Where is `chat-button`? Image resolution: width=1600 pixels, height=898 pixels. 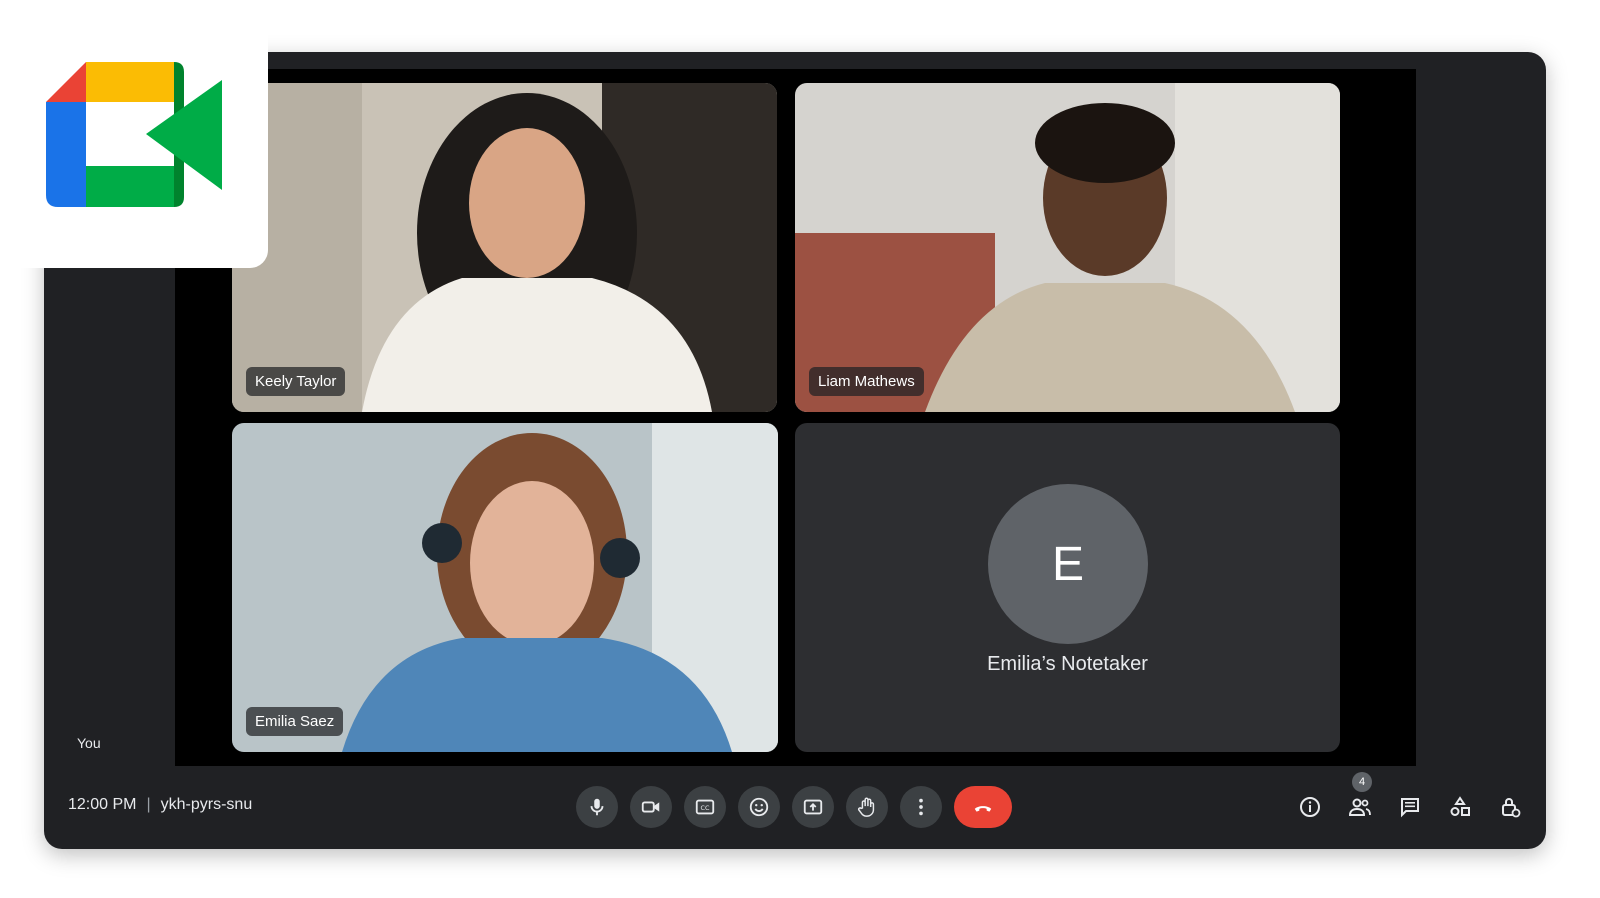 chat-button is located at coordinates (1410, 807).